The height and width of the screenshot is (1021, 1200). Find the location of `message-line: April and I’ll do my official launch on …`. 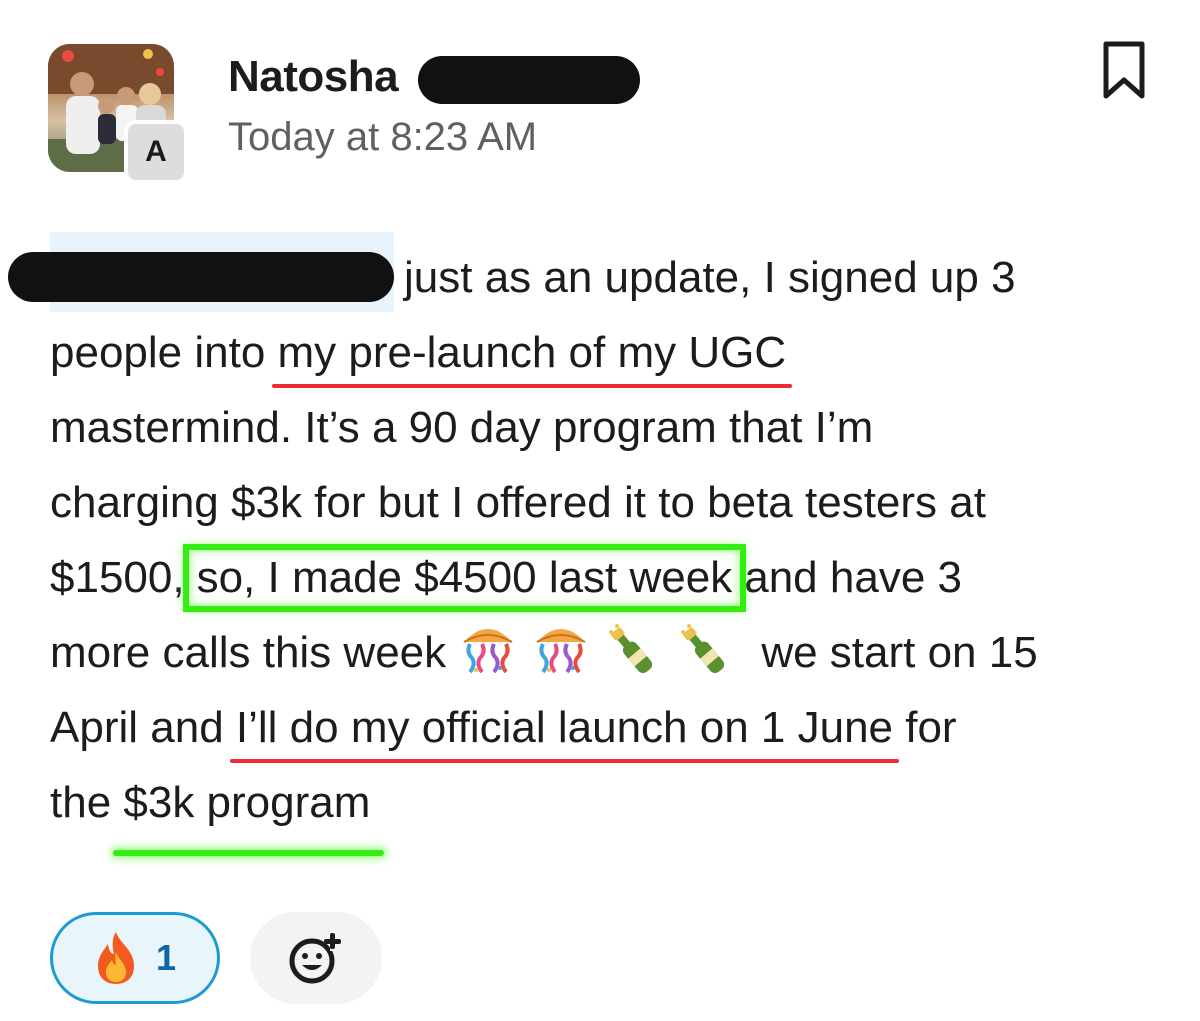

message-line: April and I’ll do my official launch on … is located at coordinates (605, 727).